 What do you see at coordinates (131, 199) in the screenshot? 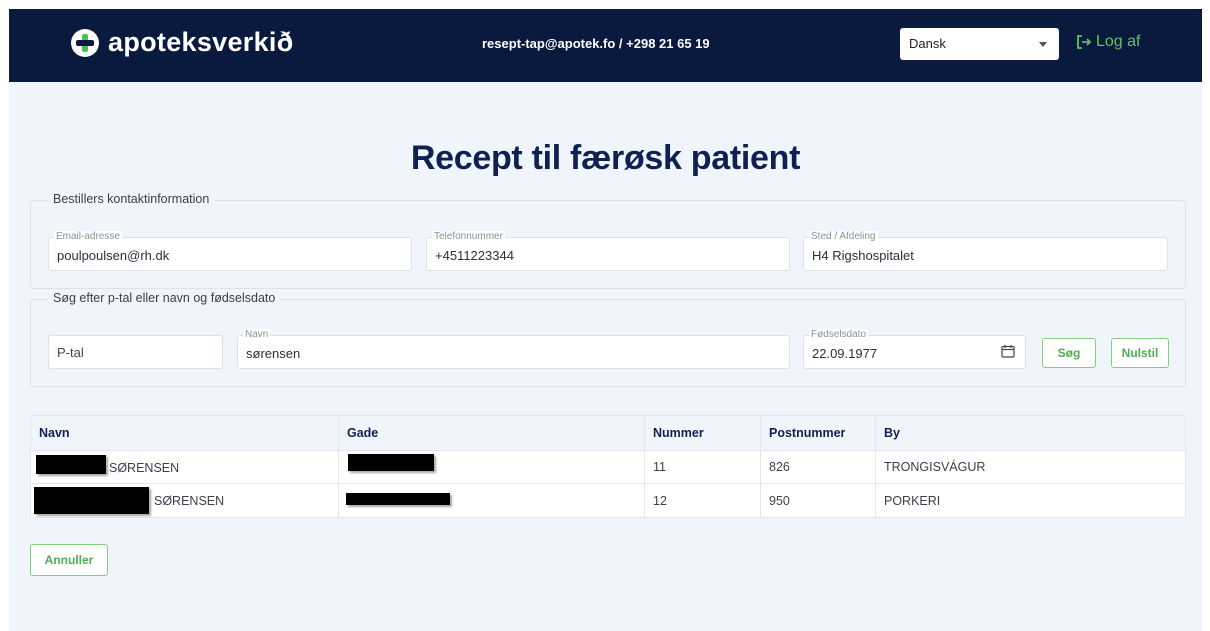
I see `orderer-contact-legend: Bestillers kontaktinformation` at bounding box center [131, 199].